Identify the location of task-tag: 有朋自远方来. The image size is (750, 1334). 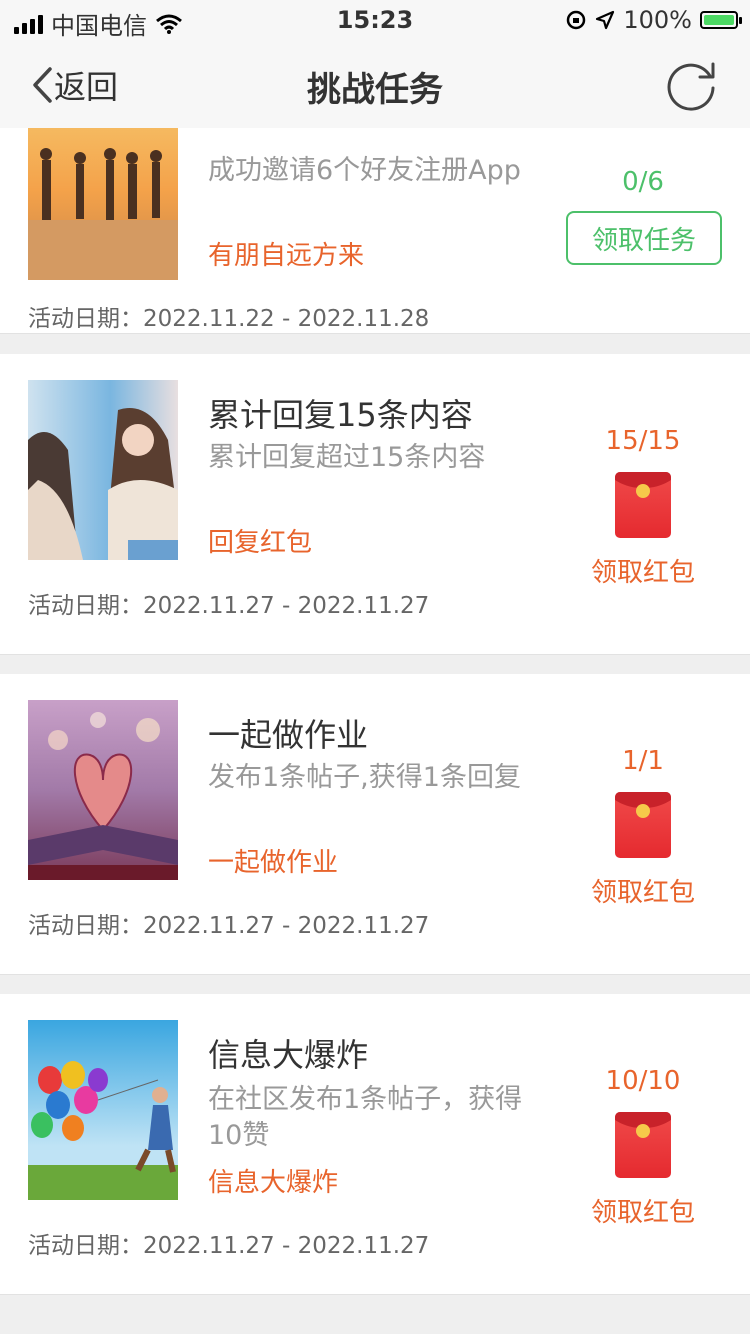
(286, 256).